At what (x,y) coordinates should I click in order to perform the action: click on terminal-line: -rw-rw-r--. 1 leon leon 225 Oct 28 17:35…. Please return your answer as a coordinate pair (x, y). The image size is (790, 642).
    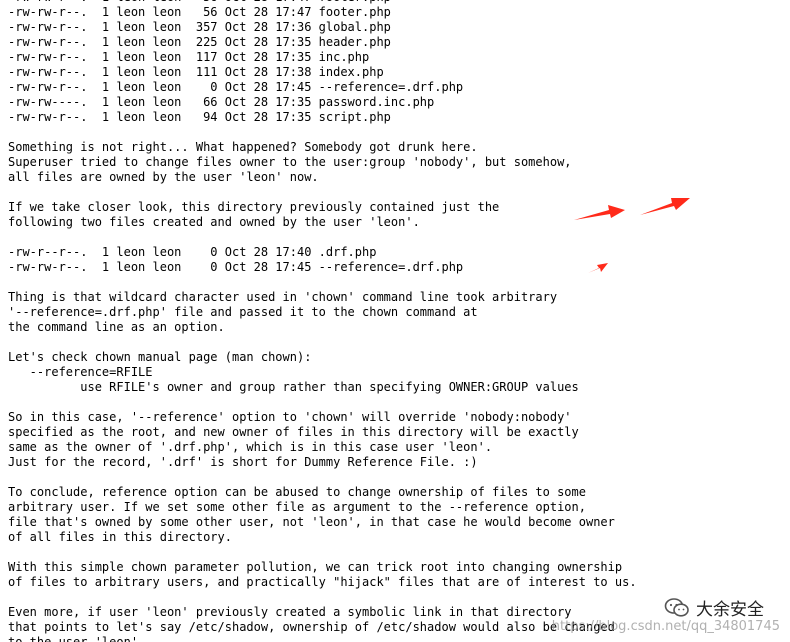
    Looking at the image, I should click on (199, 42).